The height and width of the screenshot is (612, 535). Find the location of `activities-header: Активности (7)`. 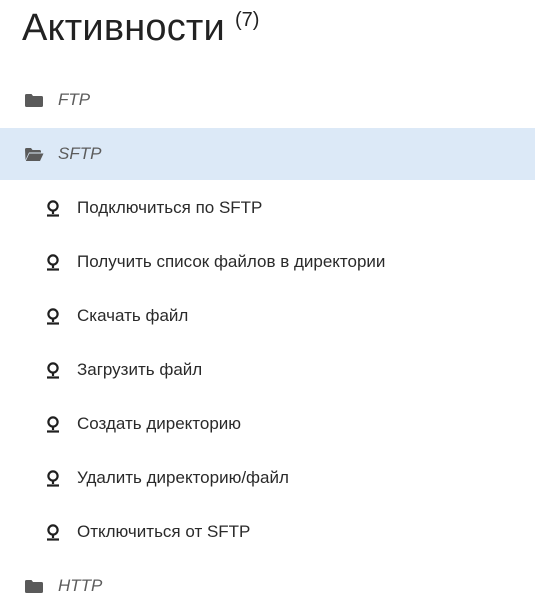

activities-header: Активности (7) is located at coordinates (140, 28).